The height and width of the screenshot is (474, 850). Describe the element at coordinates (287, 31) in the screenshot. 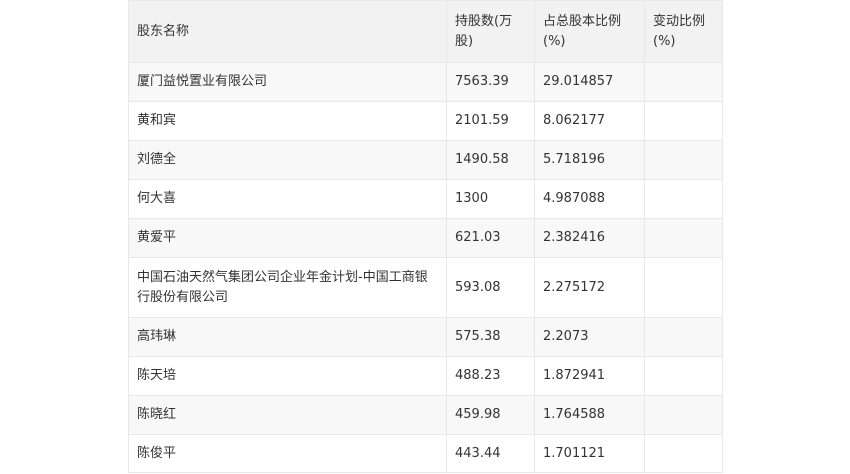

I see `header-shareholder-name: 股东名称` at that location.